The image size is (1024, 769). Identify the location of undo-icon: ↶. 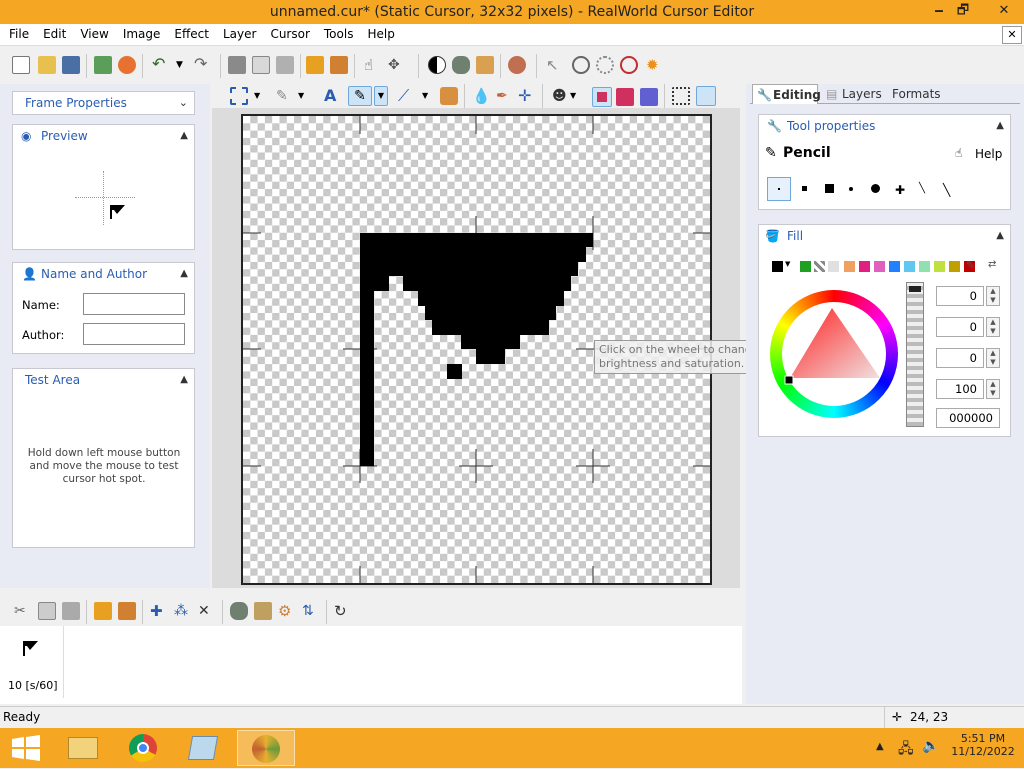
(161, 65).